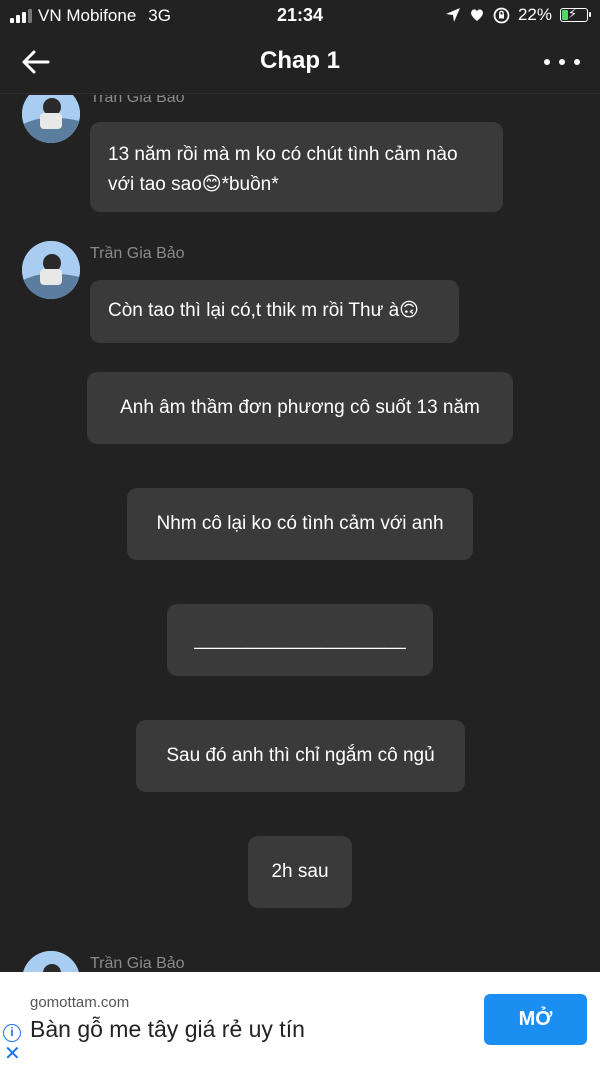 This screenshot has width=600, height=1067. Describe the element at coordinates (534, 14) in the screenshot. I see `battery-percent: 22%` at that location.